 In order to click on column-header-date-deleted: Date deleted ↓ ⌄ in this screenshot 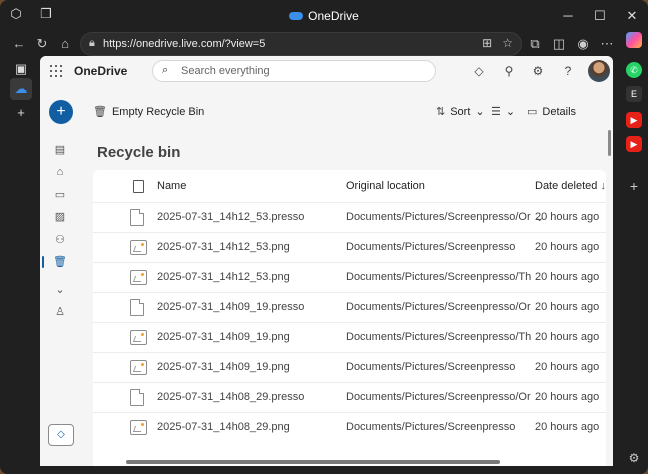, I will do `click(570, 197)`.